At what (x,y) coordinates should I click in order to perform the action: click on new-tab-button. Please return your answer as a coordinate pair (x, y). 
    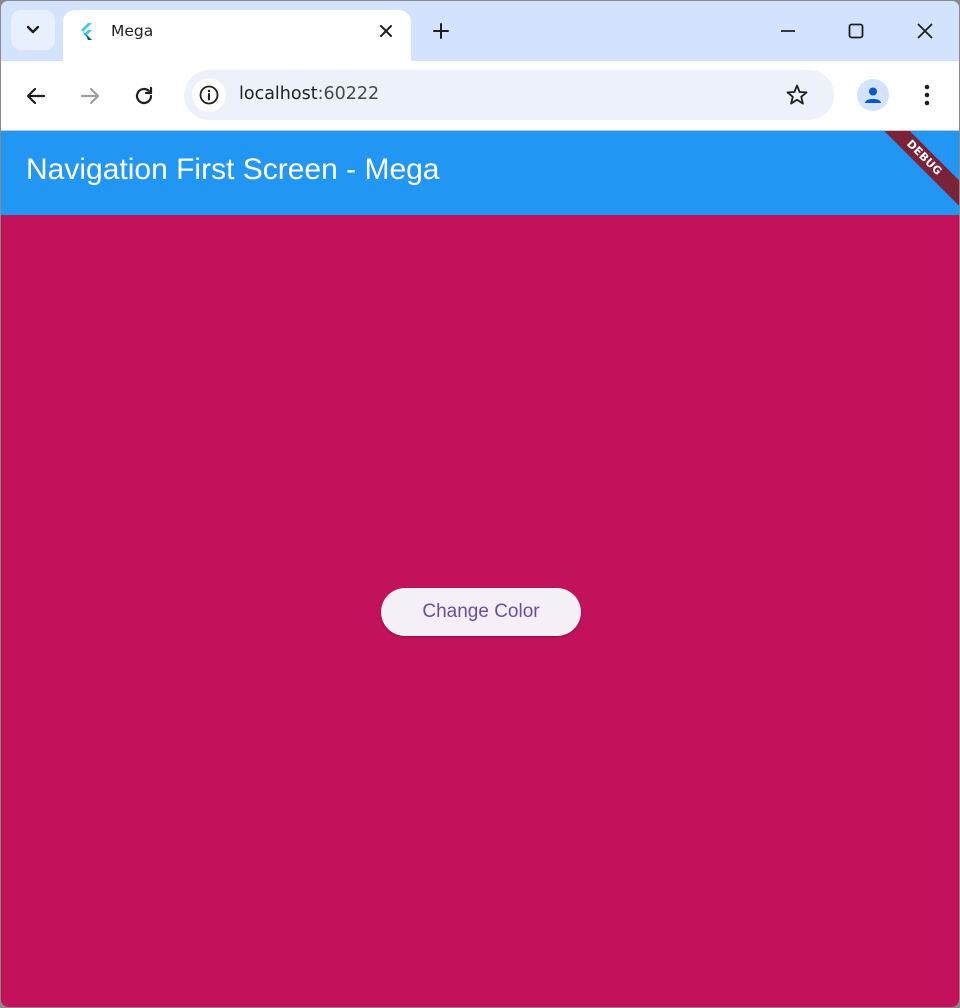
    Looking at the image, I should click on (441, 31).